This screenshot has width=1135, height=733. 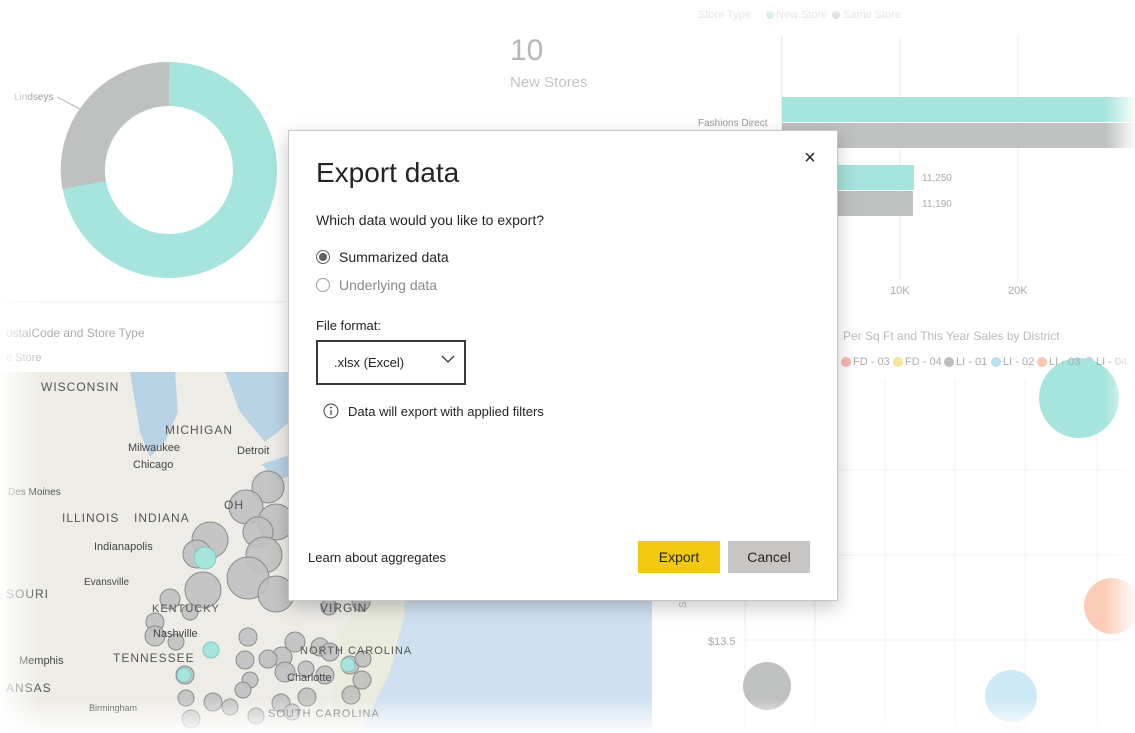 I want to click on scatter-legend-item: LI - 01, so click(x=972, y=362).